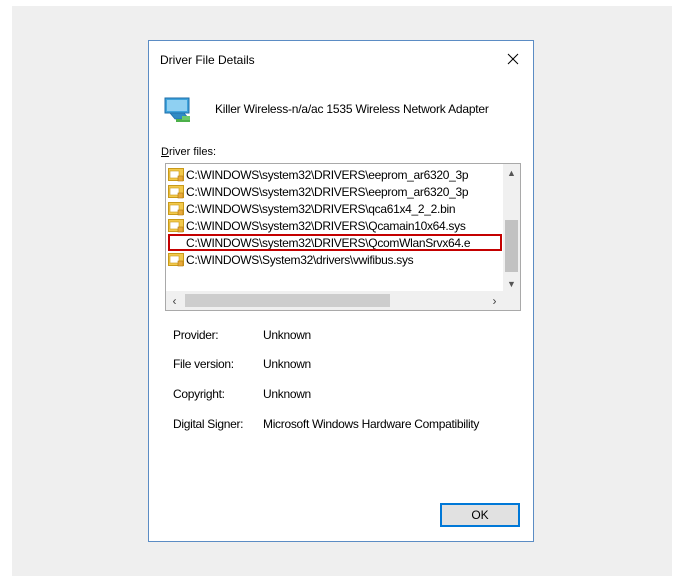 The width and height of the screenshot is (676, 582). Describe the element at coordinates (511, 172) in the screenshot. I see `chevron-up-icon: ▲` at that location.